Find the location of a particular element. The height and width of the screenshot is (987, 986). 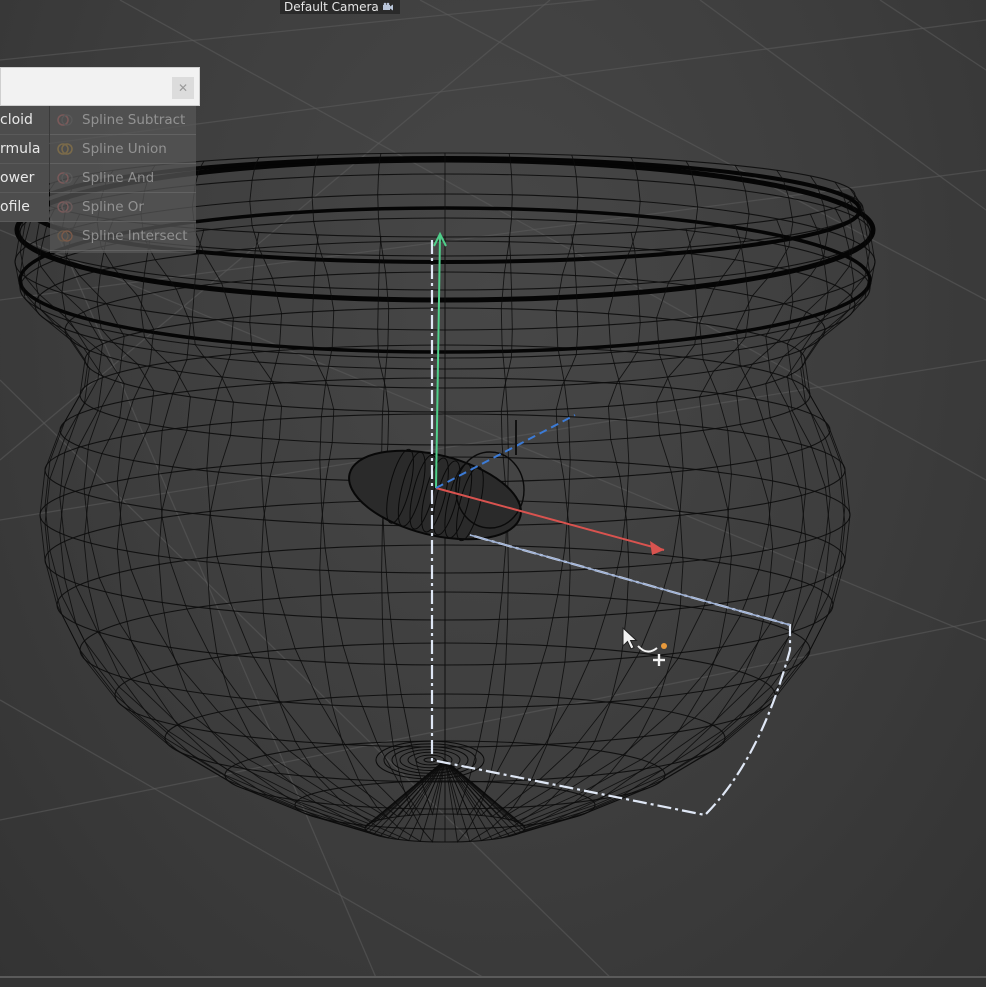

pot-meridian is located at coordinates (411, 539).